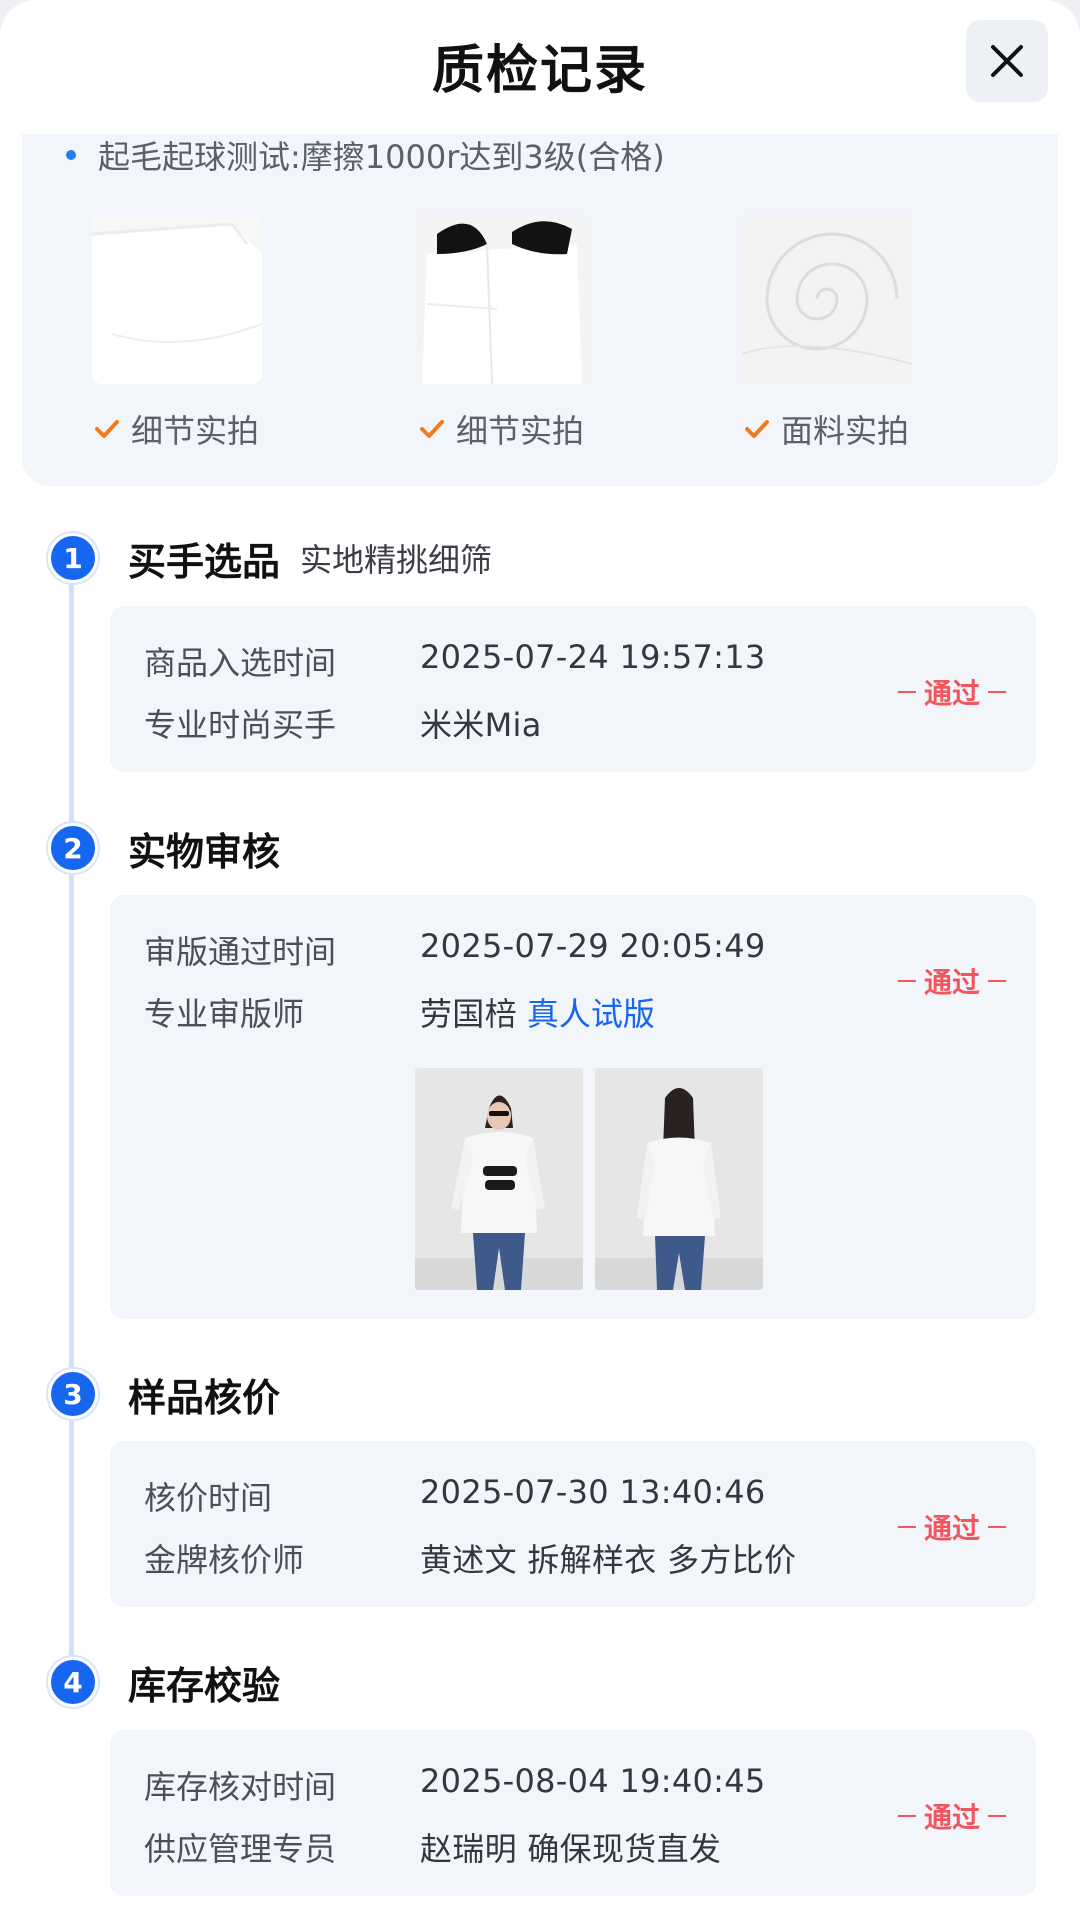 This screenshot has height=1920, width=1080. What do you see at coordinates (827, 429) in the screenshot?
I see `photo-label-3: 面料实拍` at bounding box center [827, 429].